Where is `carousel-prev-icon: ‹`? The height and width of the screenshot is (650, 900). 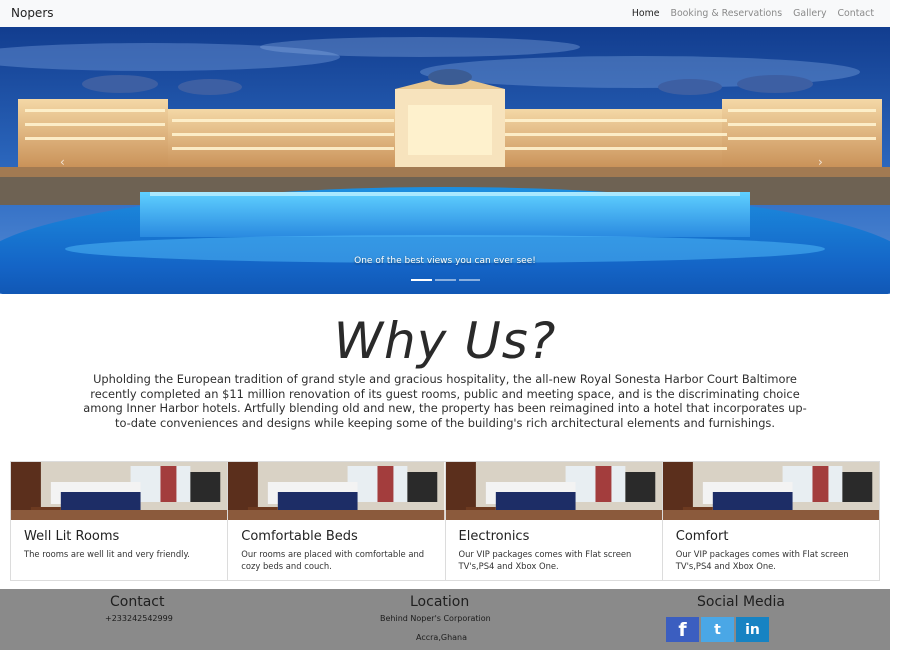
carousel-prev-icon: ‹ is located at coordinates (62, 162).